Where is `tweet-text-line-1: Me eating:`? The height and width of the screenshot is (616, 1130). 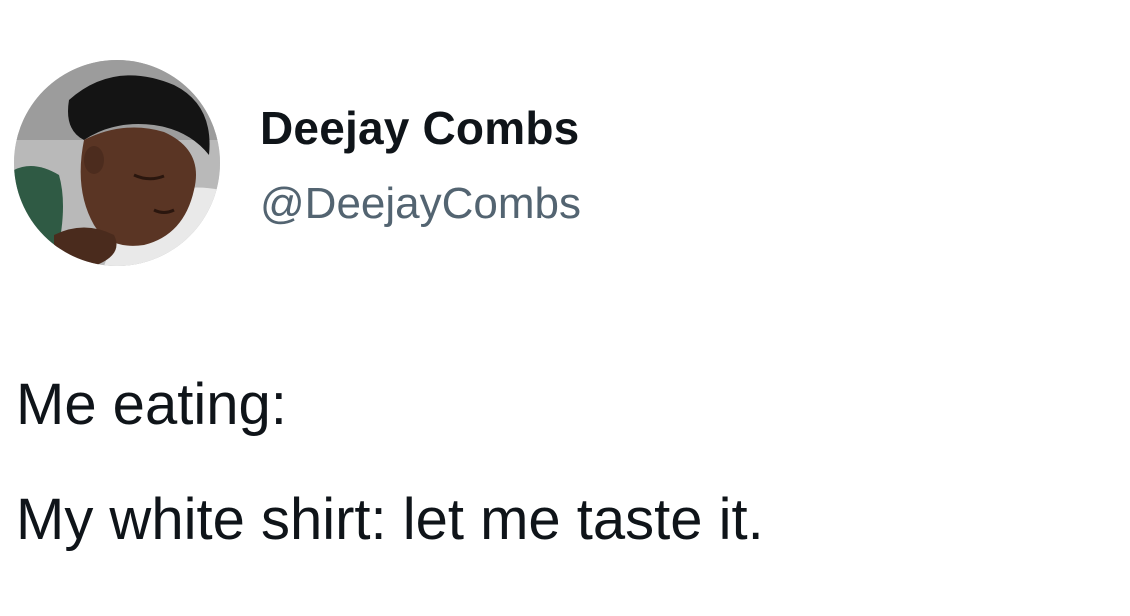 tweet-text-line-1: Me eating: is located at coordinates (151, 404).